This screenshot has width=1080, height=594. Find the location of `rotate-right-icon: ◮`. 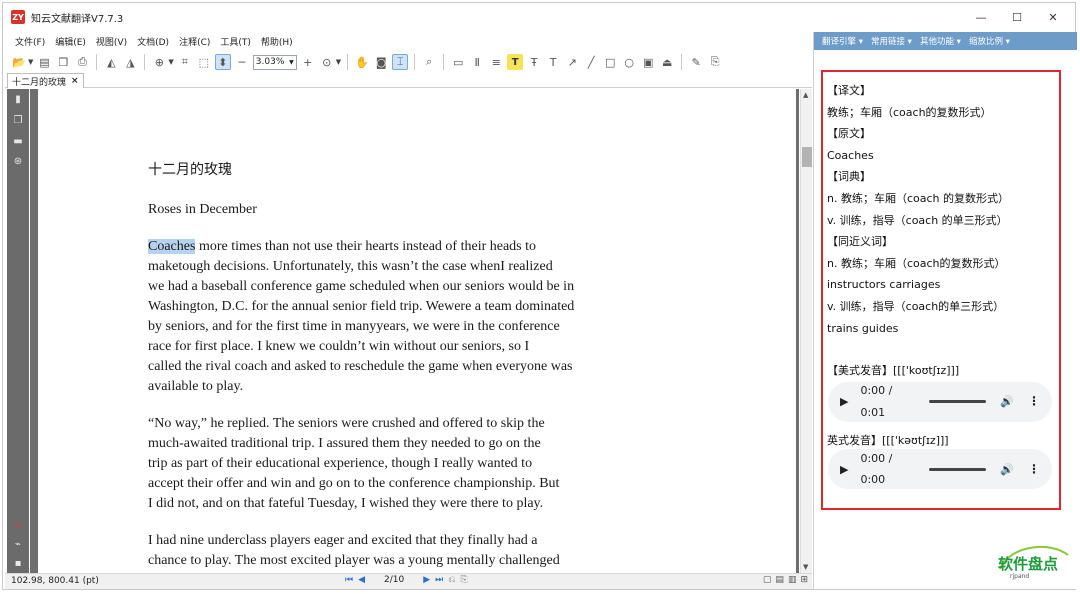

rotate-right-icon: ◮ is located at coordinates (130, 62).